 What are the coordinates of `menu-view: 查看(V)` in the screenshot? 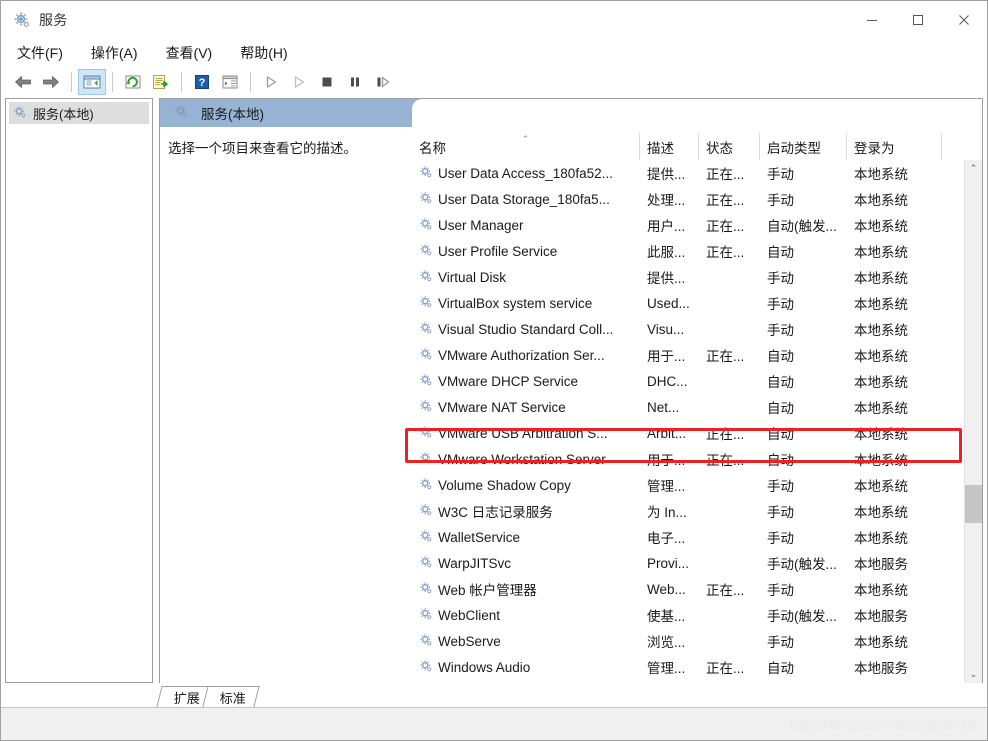 It's located at (189, 53).